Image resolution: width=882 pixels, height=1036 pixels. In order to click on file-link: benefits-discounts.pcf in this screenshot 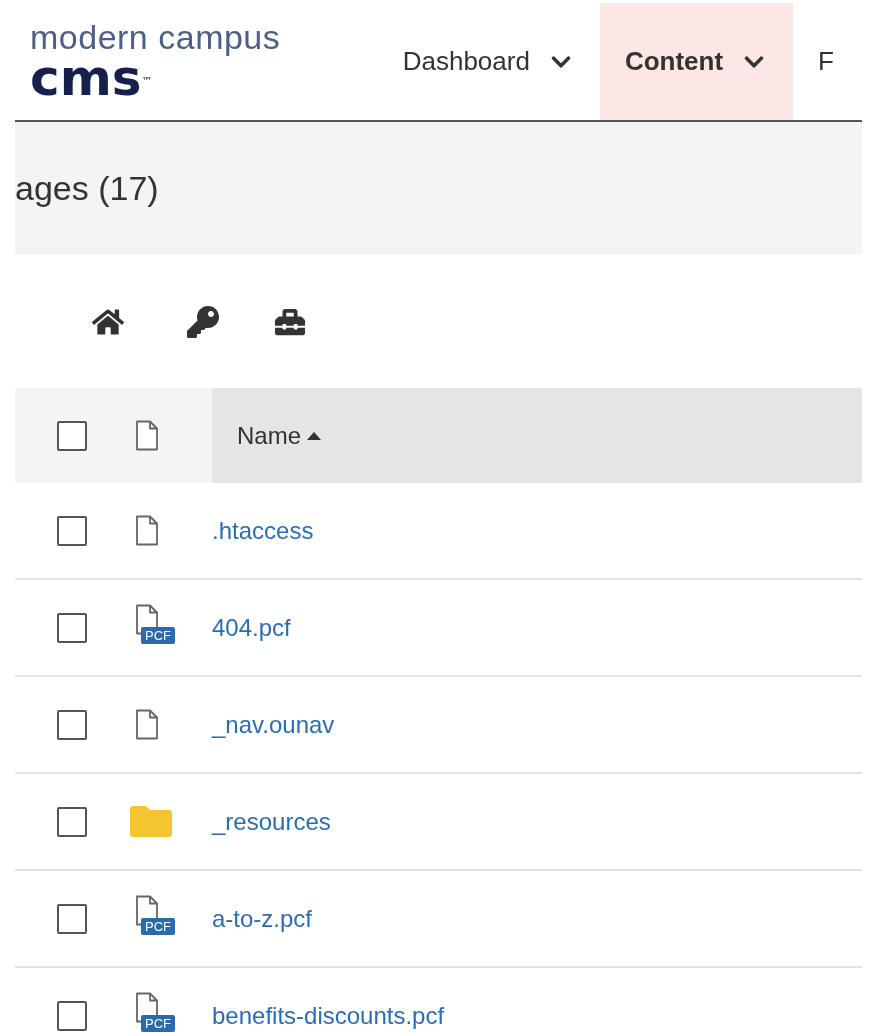, I will do `click(328, 1015)`.